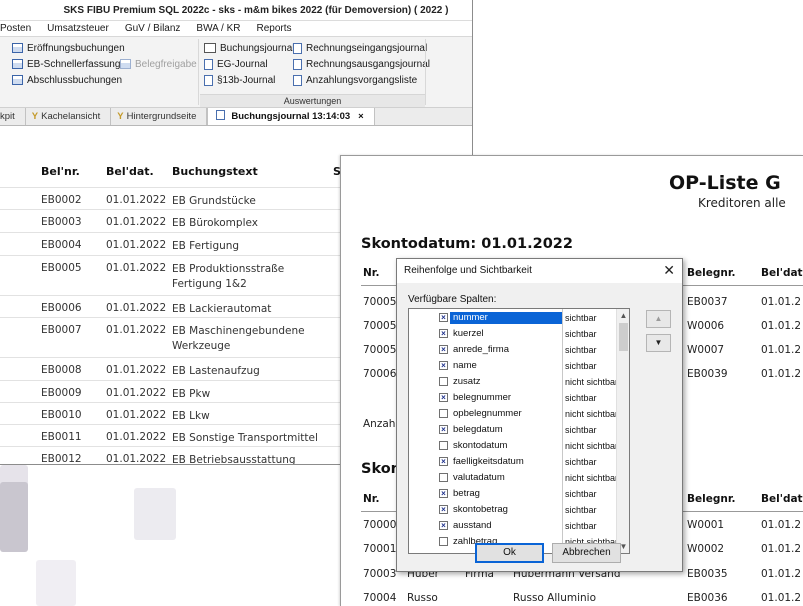  What do you see at coordinates (361, 64) in the screenshot?
I see `rechnungsausgangsjournal-button: Rechnungsausgangsjournal` at bounding box center [361, 64].